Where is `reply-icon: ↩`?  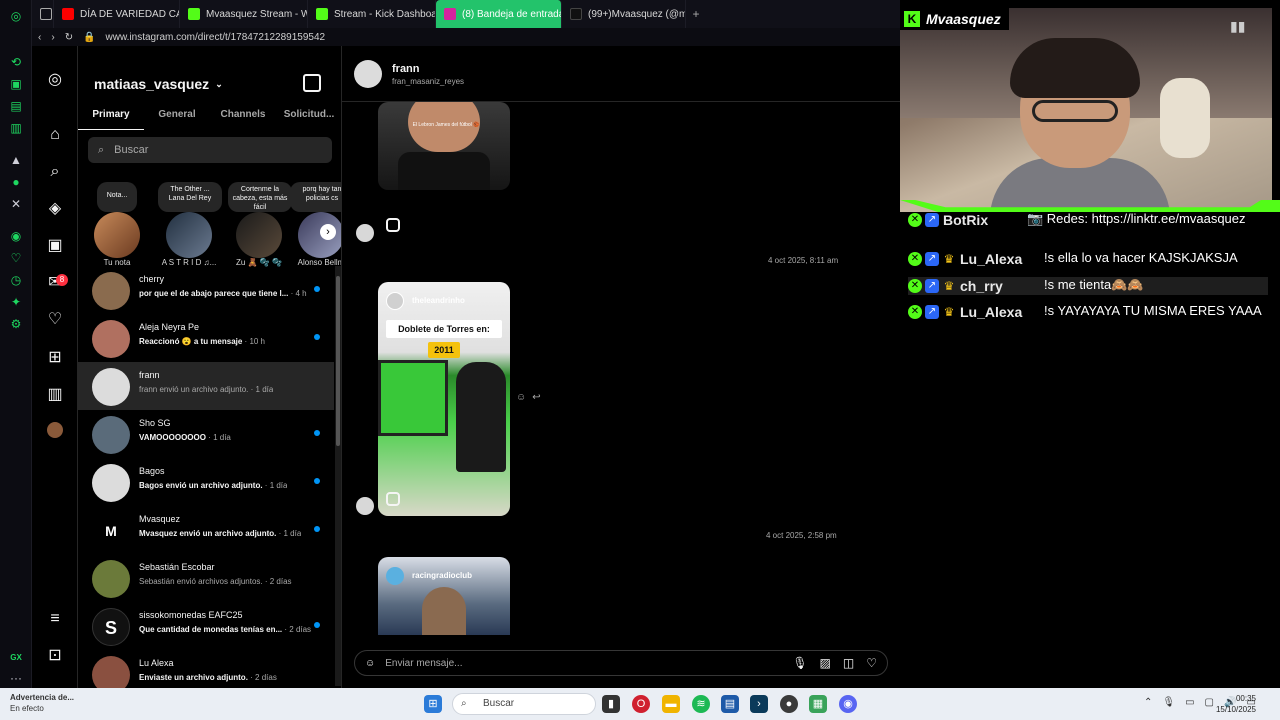 reply-icon: ↩ is located at coordinates (536, 397).